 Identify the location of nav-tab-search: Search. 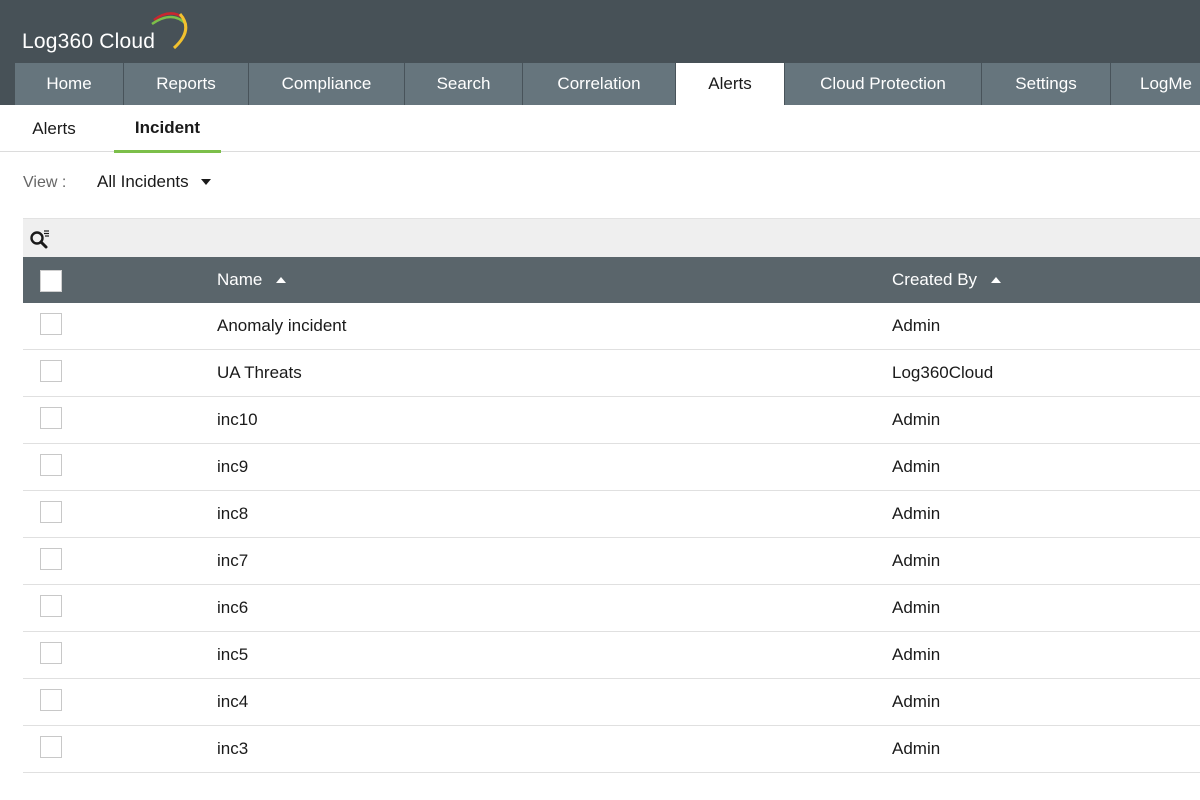
(464, 84).